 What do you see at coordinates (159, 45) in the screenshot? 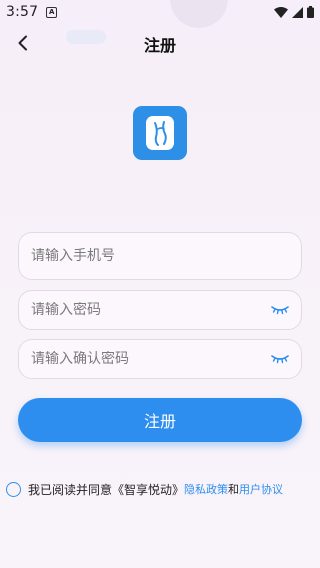
I see `page-title: 注册` at bounding box center [159, 45].